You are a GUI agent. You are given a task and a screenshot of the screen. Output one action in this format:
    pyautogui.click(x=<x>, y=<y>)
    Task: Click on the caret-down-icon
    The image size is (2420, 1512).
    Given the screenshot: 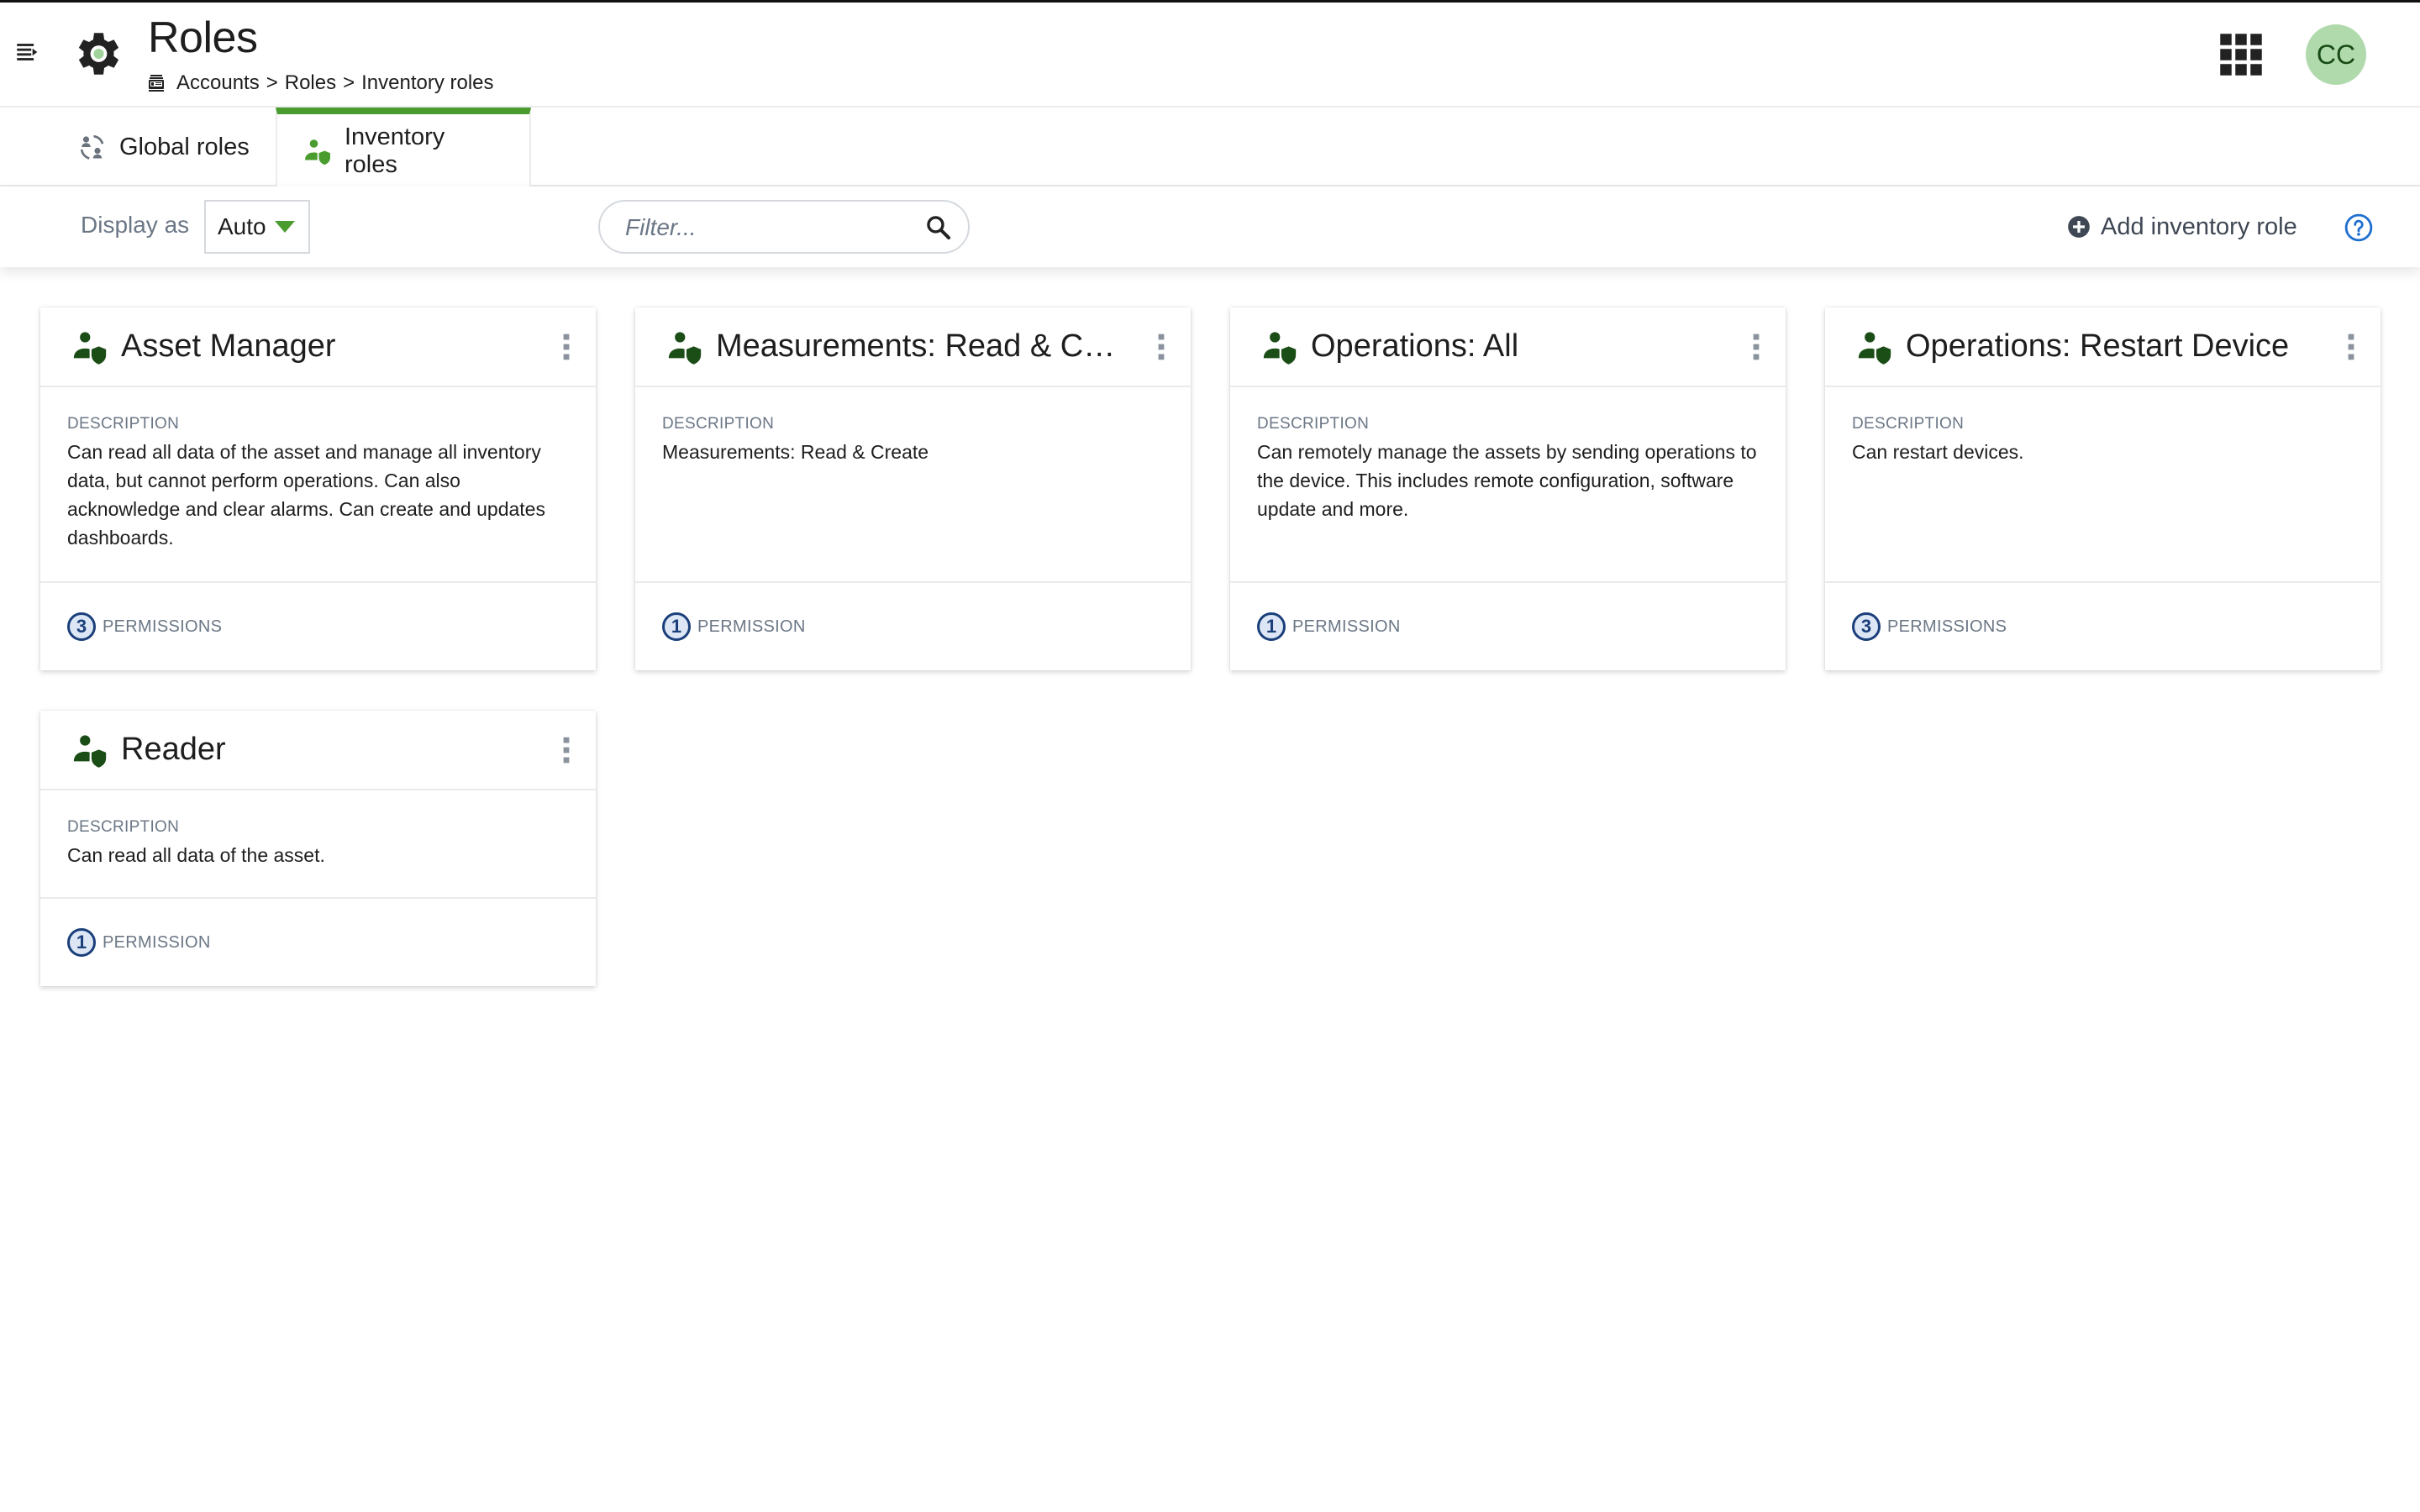 What is the action you would take?
    pyautogui.click(x=284, y=227)
    